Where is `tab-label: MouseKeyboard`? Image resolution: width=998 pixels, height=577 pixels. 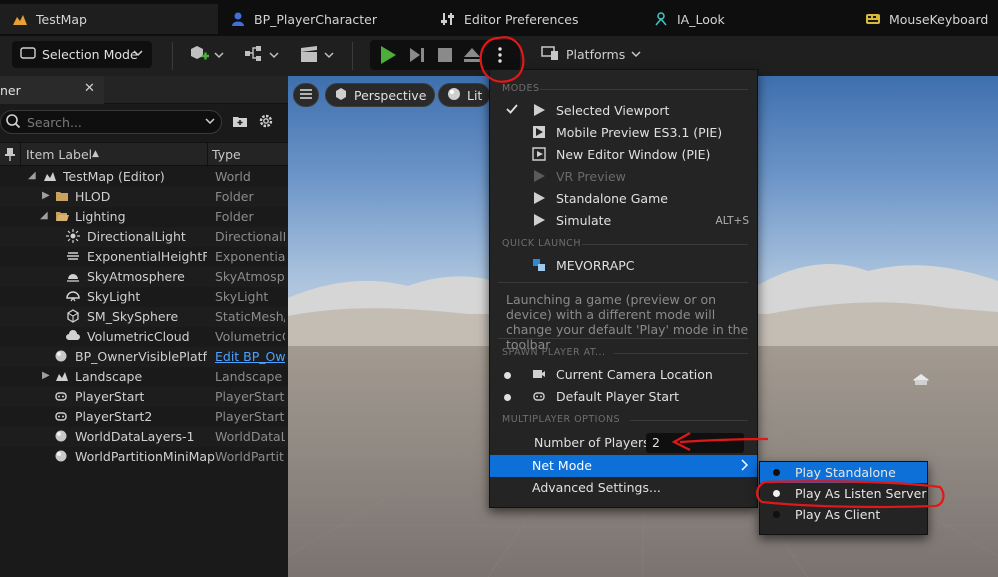
tab-label: MouseKeyboard is located at coordinates (939, 19).